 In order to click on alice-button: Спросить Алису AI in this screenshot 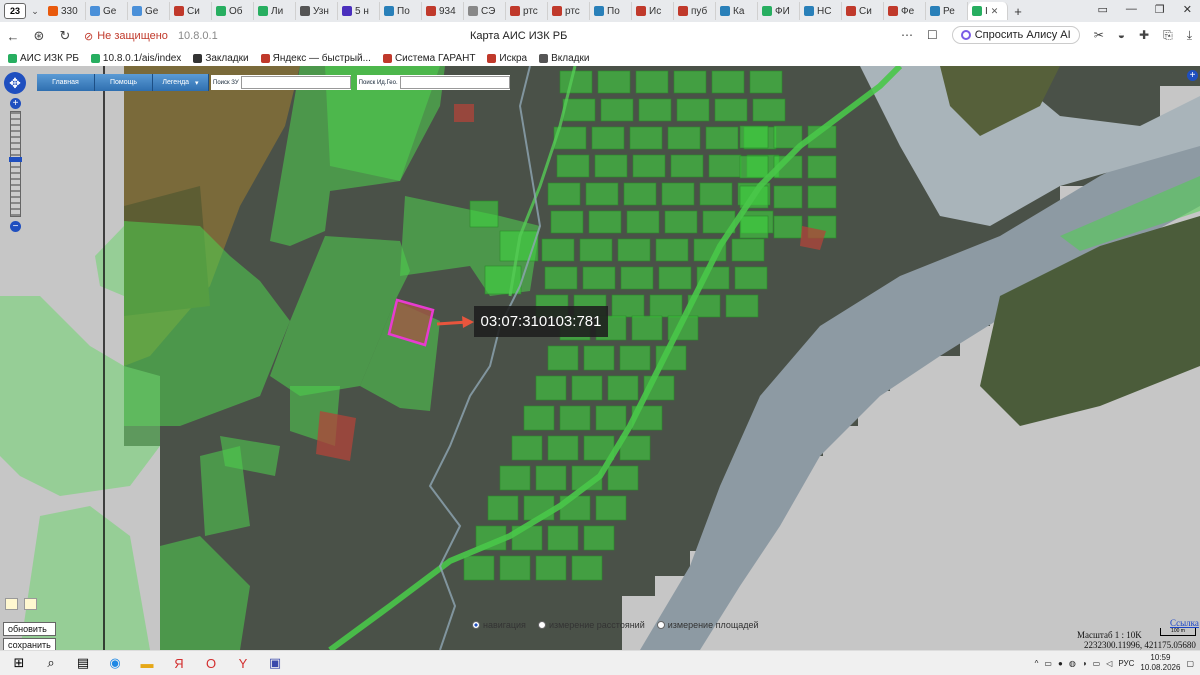, I will do `click(1015, 35)`.